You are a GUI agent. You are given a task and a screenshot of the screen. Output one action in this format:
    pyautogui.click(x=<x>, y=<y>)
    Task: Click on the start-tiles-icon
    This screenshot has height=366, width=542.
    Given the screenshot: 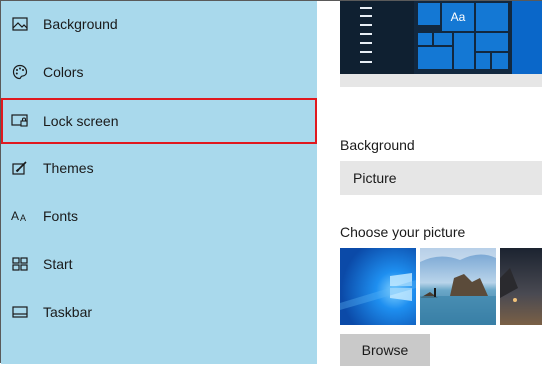 What is the action you would take?
    pyautogui.click(x=20, y=264)
    